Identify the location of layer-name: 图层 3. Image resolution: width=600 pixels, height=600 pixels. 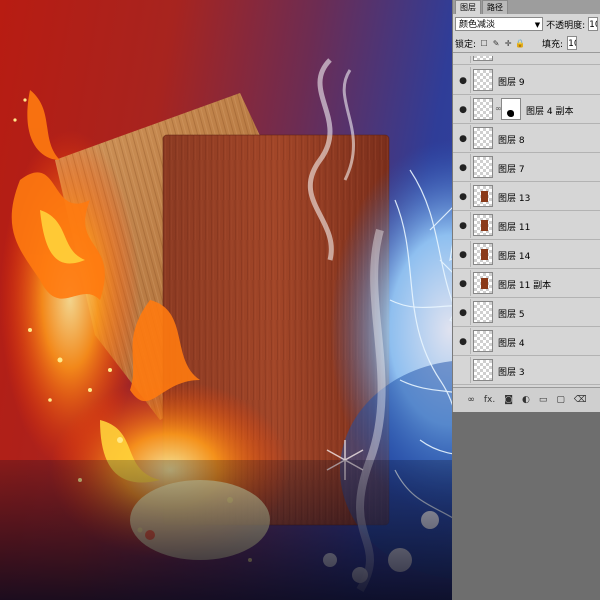
(511, 373).